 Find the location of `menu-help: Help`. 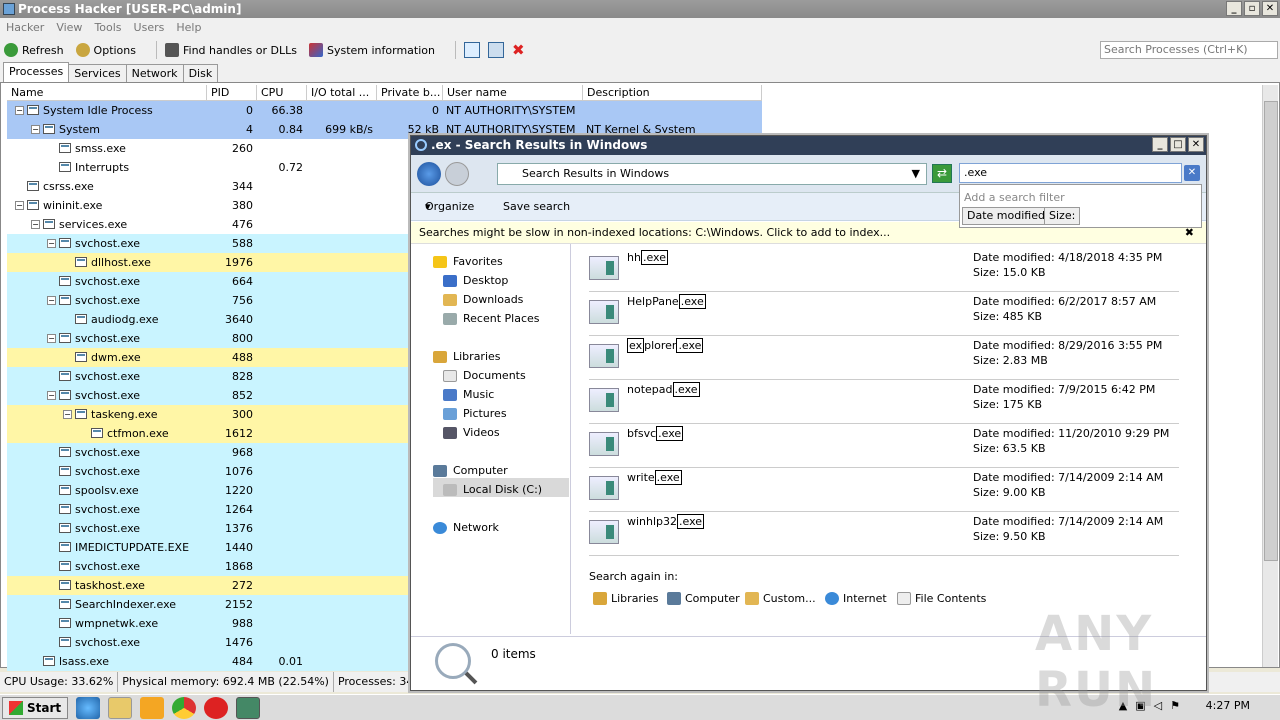

menu-help: Help is located at coordinates (190, 28).